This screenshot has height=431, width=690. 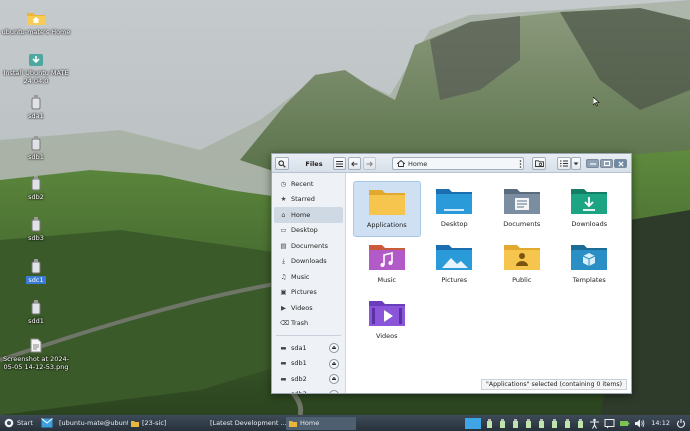 What do you see at coordinates (308, 348) in the screenshot?
I see `sidebar-item-sda1: ▬ sda1 ⏏` at bounding box center [308, 348].